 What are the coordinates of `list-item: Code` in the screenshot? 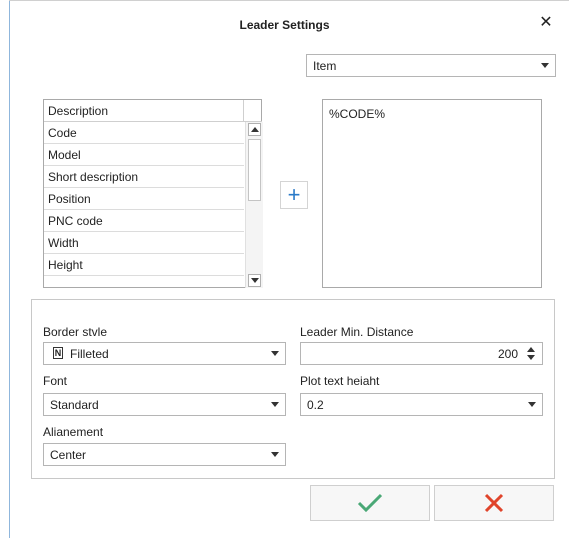 It's located at (144, 133).